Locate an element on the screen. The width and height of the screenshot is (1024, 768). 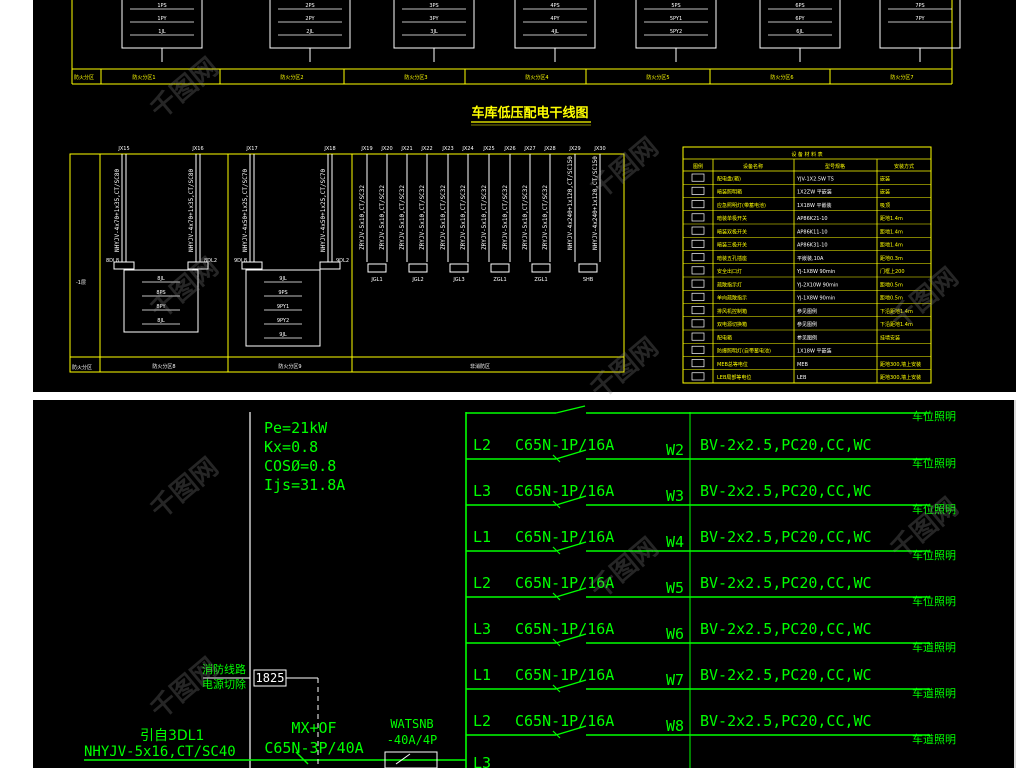
legend-row-name: 排风机控制箱 is located at coordinates (732, 311).